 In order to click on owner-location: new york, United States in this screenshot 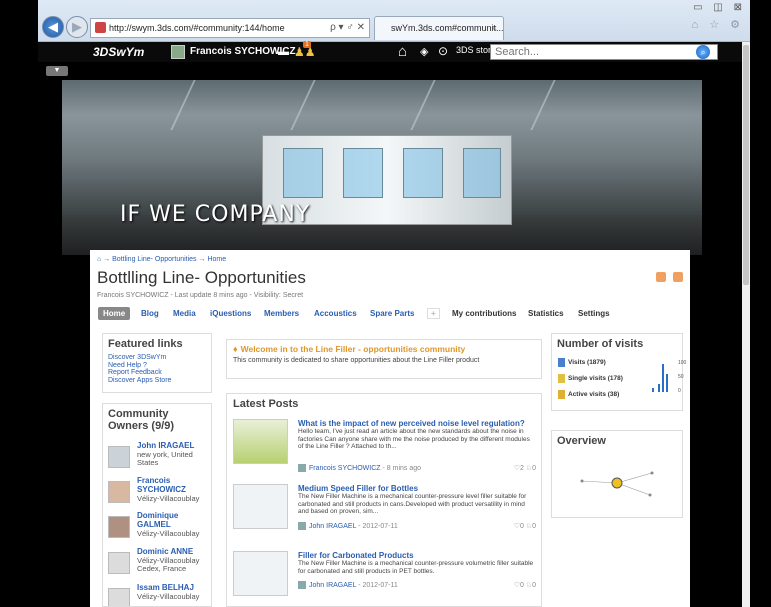, I will do `click(165, 458)`.